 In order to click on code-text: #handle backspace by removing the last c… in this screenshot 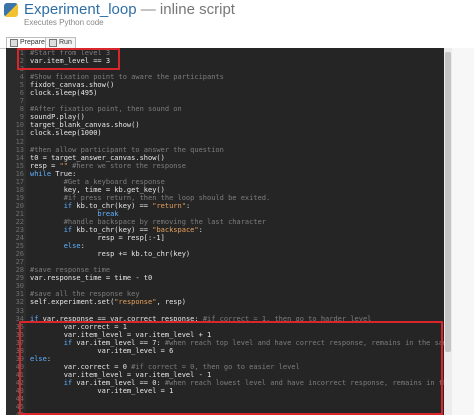, I will do `click(148, 222)`.